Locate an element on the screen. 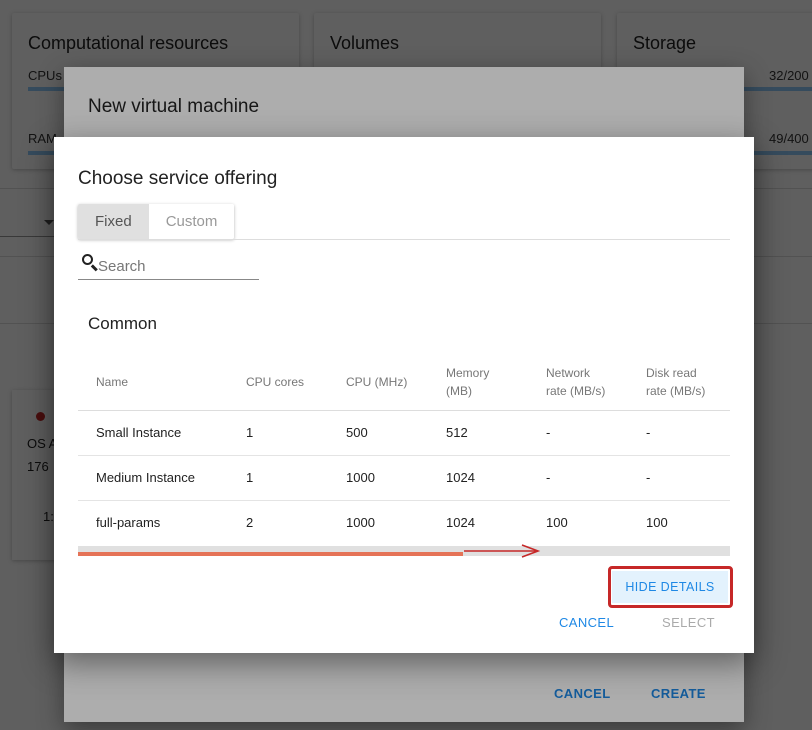 This screenshot has height=730, width=812. cell-name: Medium Instance is located at coordinates (153, 478).